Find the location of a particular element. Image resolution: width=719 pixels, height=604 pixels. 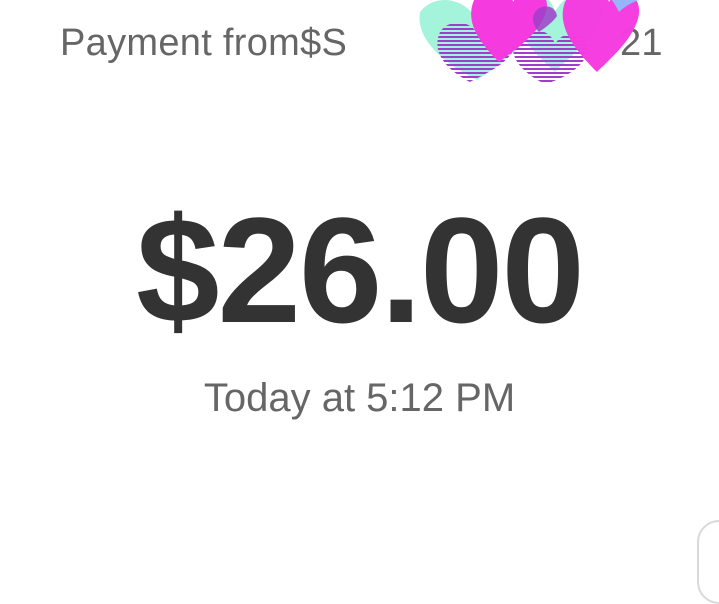

sender-cashtag-start: $S is located at coordinates (324, 42).